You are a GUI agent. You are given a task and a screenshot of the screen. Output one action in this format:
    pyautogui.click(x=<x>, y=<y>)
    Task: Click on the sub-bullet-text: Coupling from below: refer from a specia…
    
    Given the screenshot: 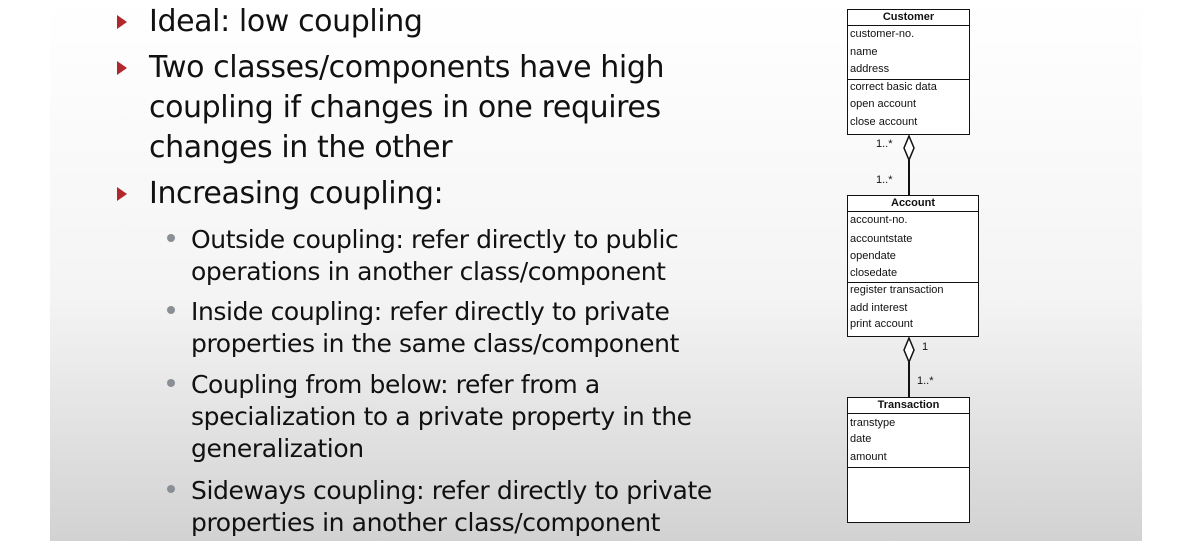 What is the action you would take?
    pyautogui.click(x=441, y=416)
    